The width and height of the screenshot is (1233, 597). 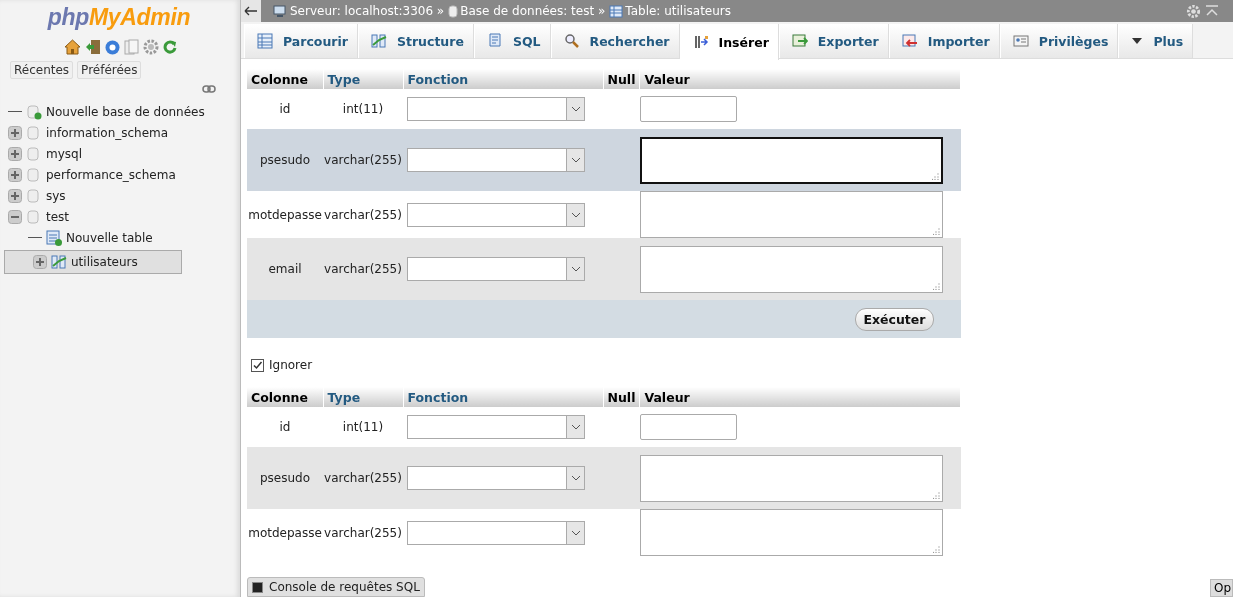 I want to click on logo: phpMyAdmin, so click(x=119, y=17).